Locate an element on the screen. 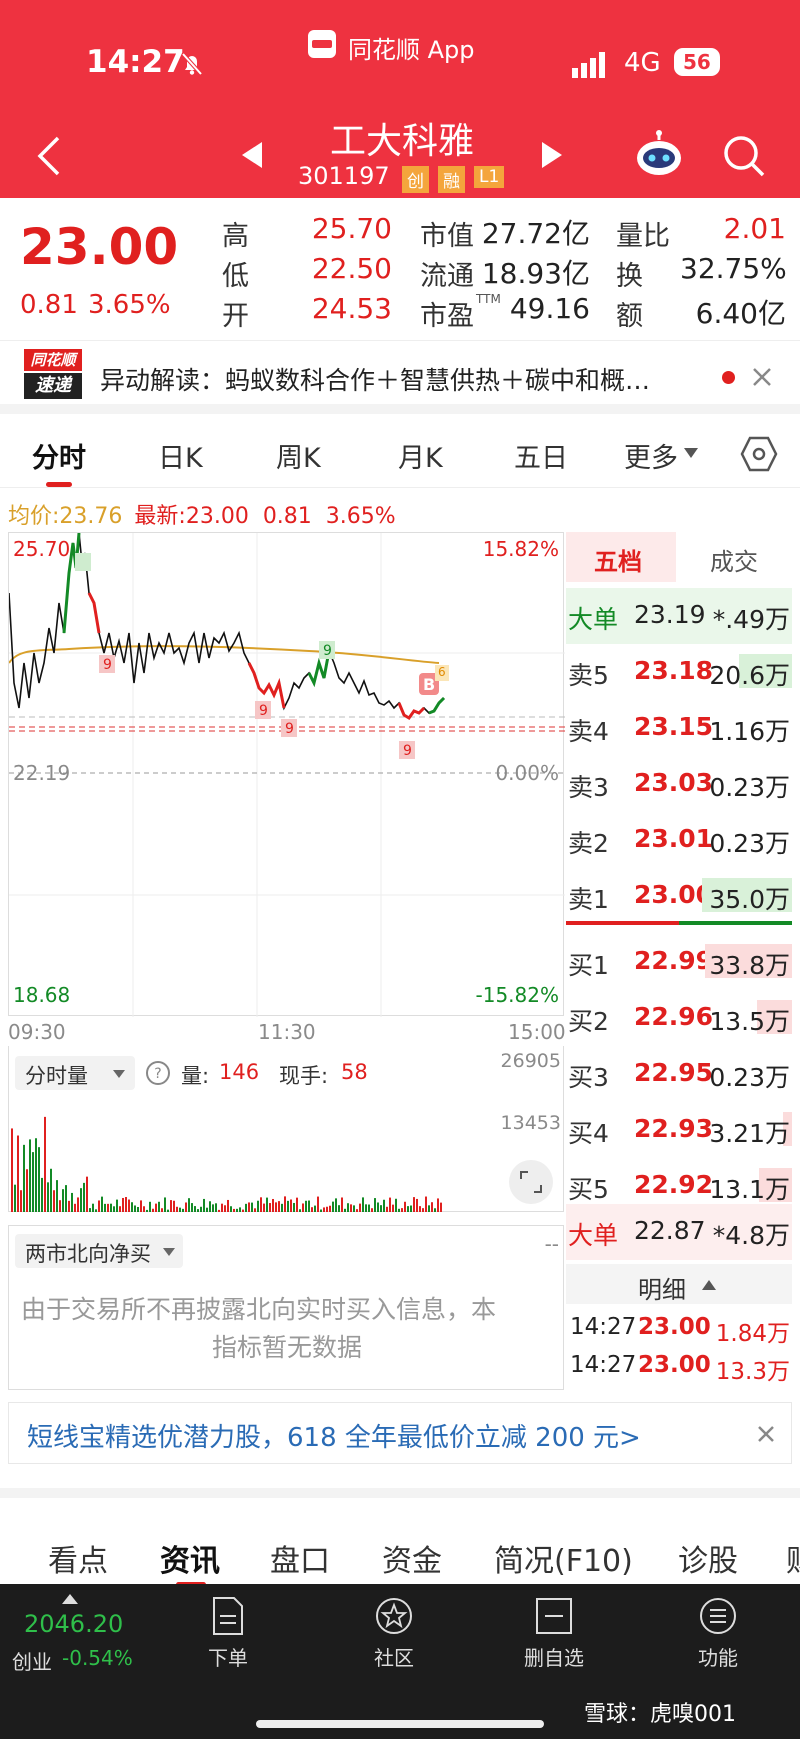  quote-label-open: 开 is located at coordinates (235, 316).